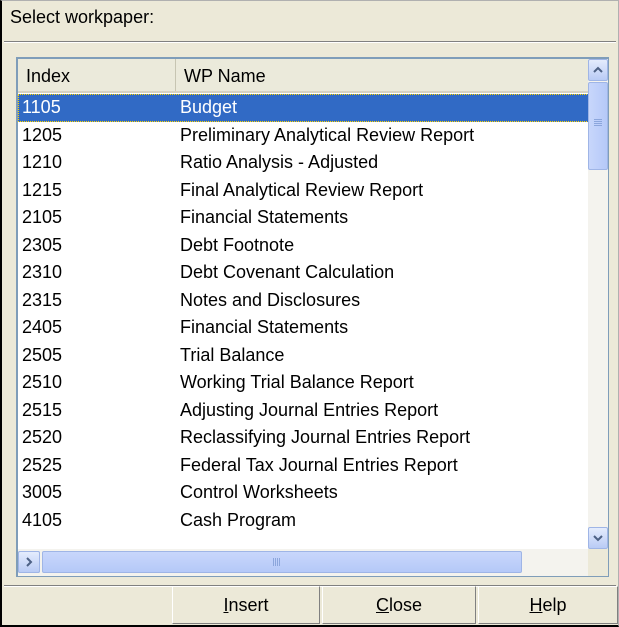 This screenshot has width=619, height=627. Describe the element at coordinates (42, 272) in the screenshot. I see `row-index-cell: 2310` at that location.